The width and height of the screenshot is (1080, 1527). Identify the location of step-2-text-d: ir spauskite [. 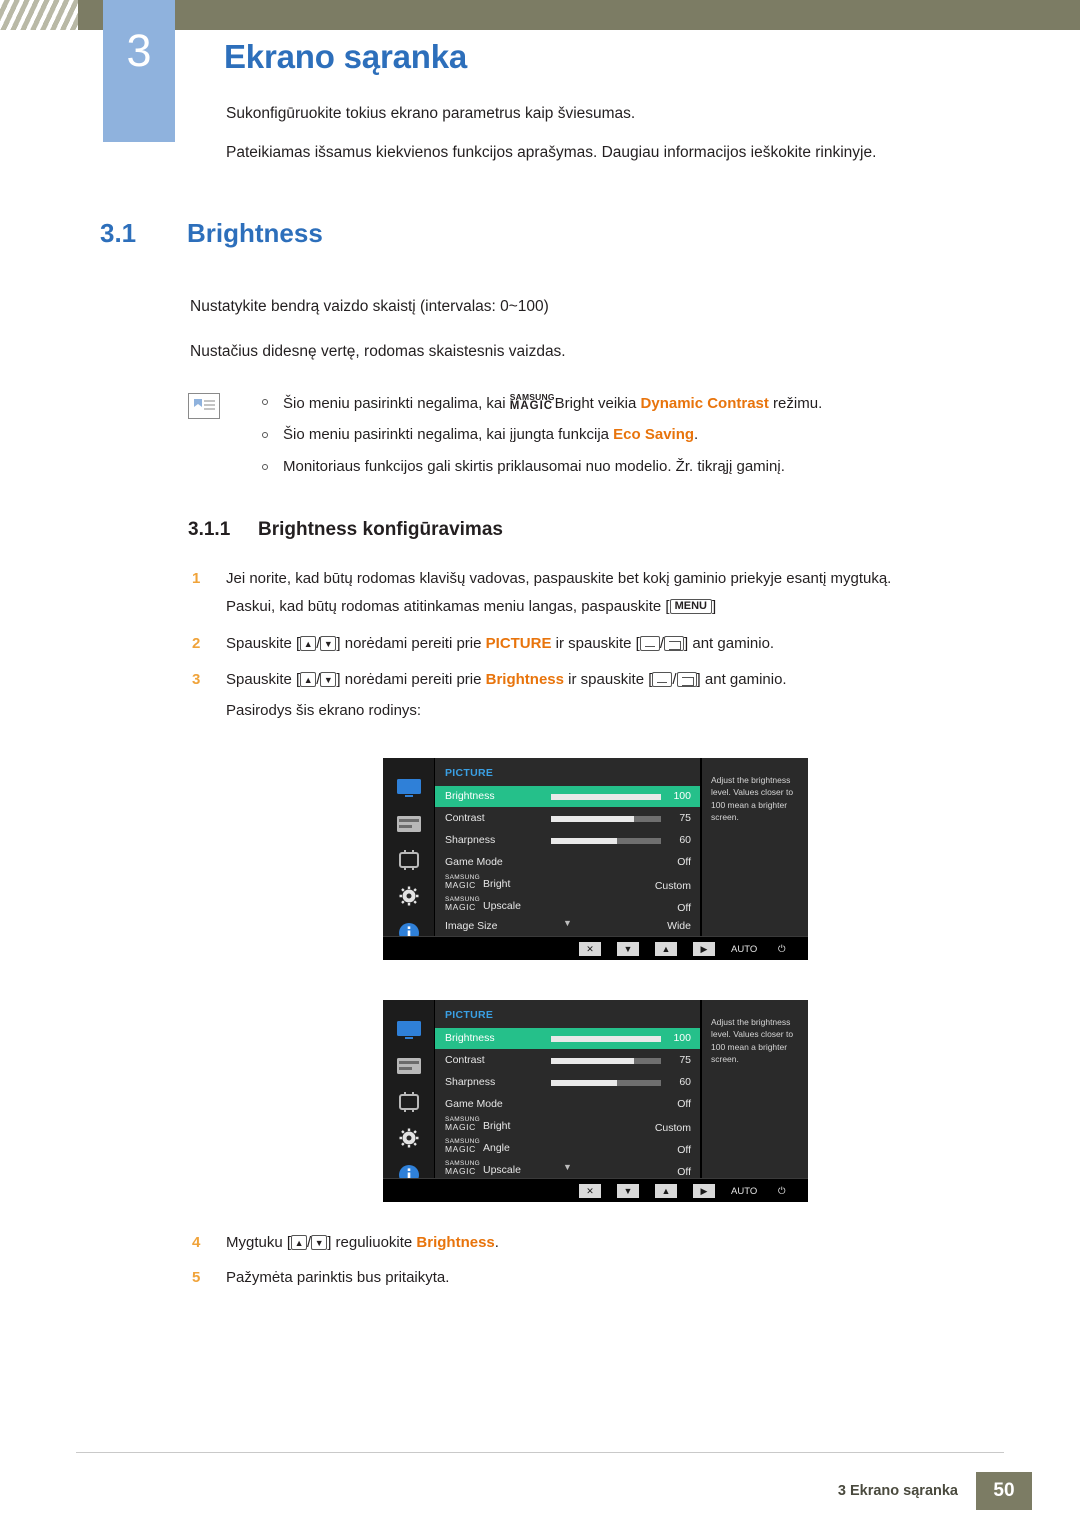
(595, 643).